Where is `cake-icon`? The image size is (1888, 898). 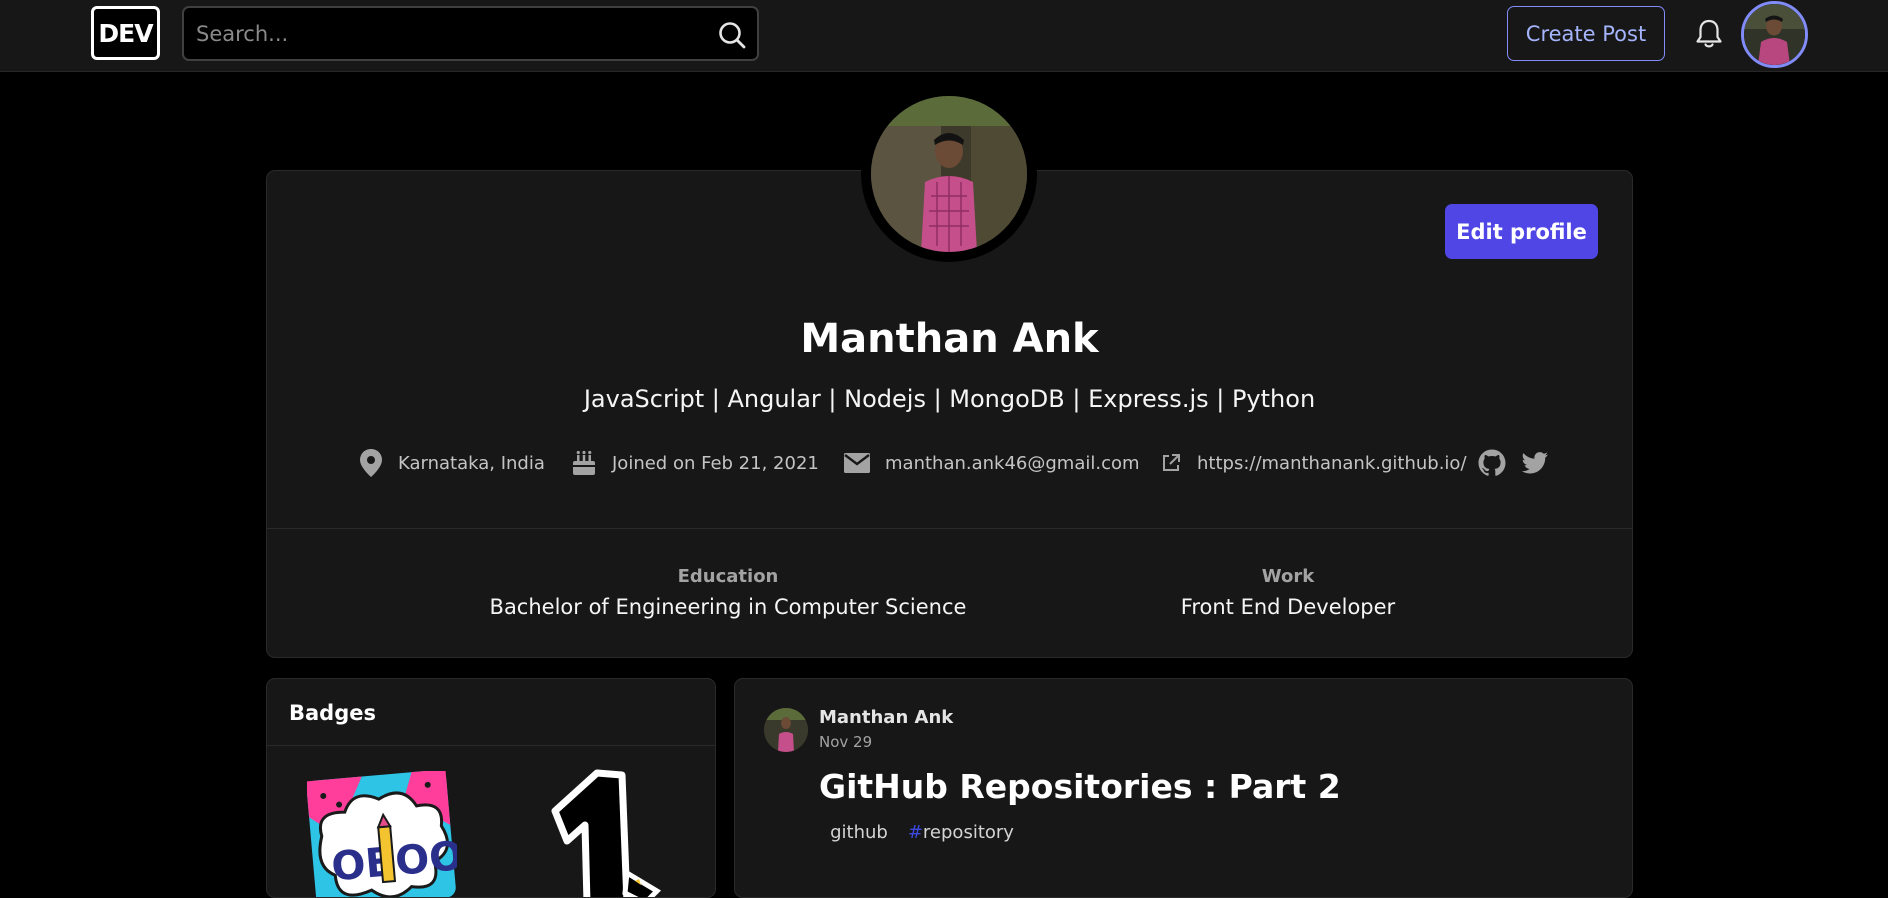 cake-icon is located at coordinates (584, 462).